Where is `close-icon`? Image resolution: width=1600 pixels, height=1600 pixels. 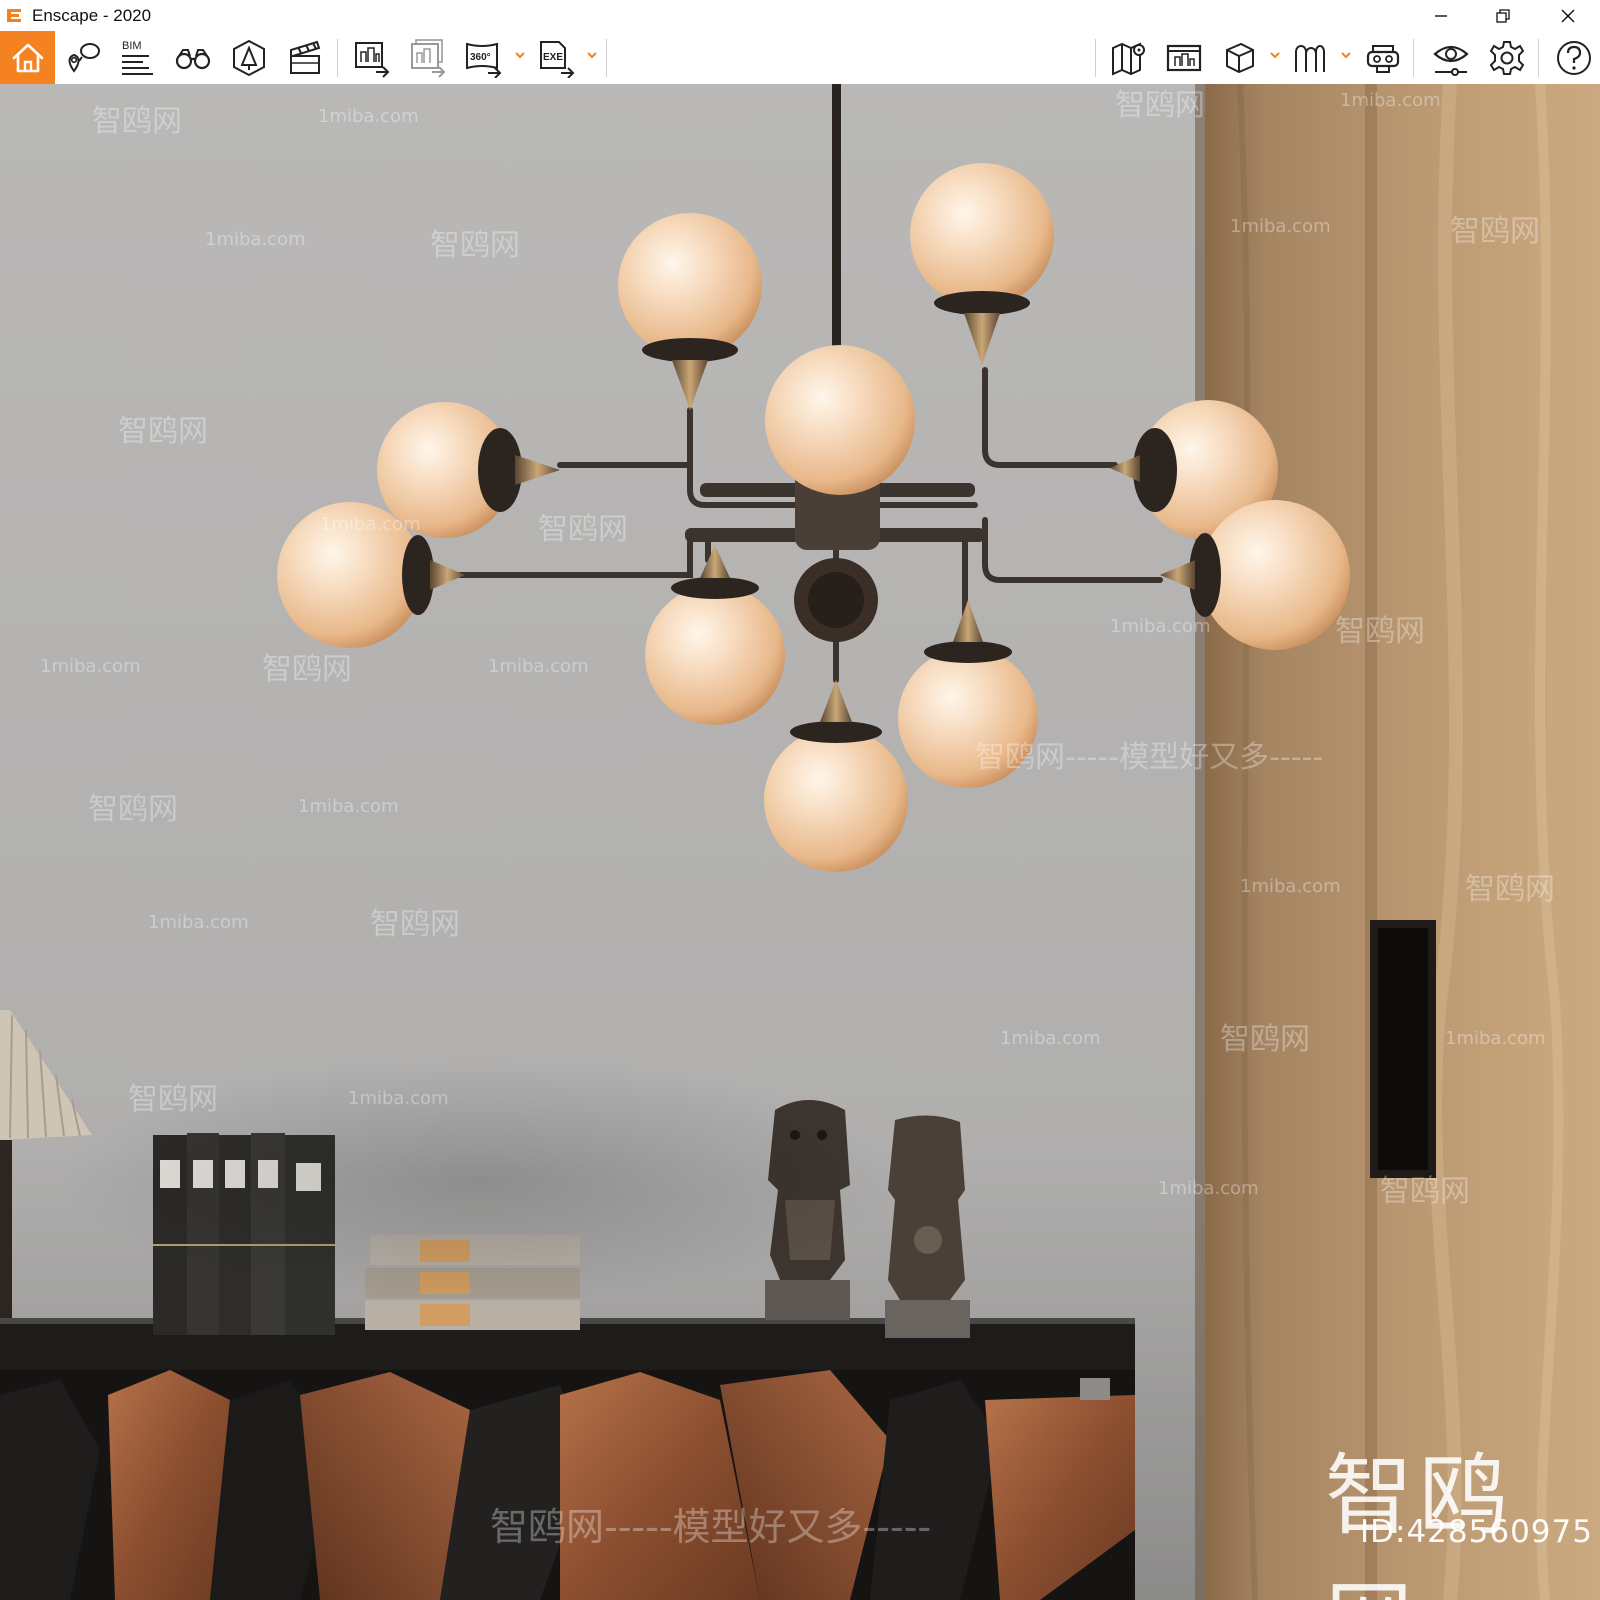 close-icon is located at coordinates (1568, 15).